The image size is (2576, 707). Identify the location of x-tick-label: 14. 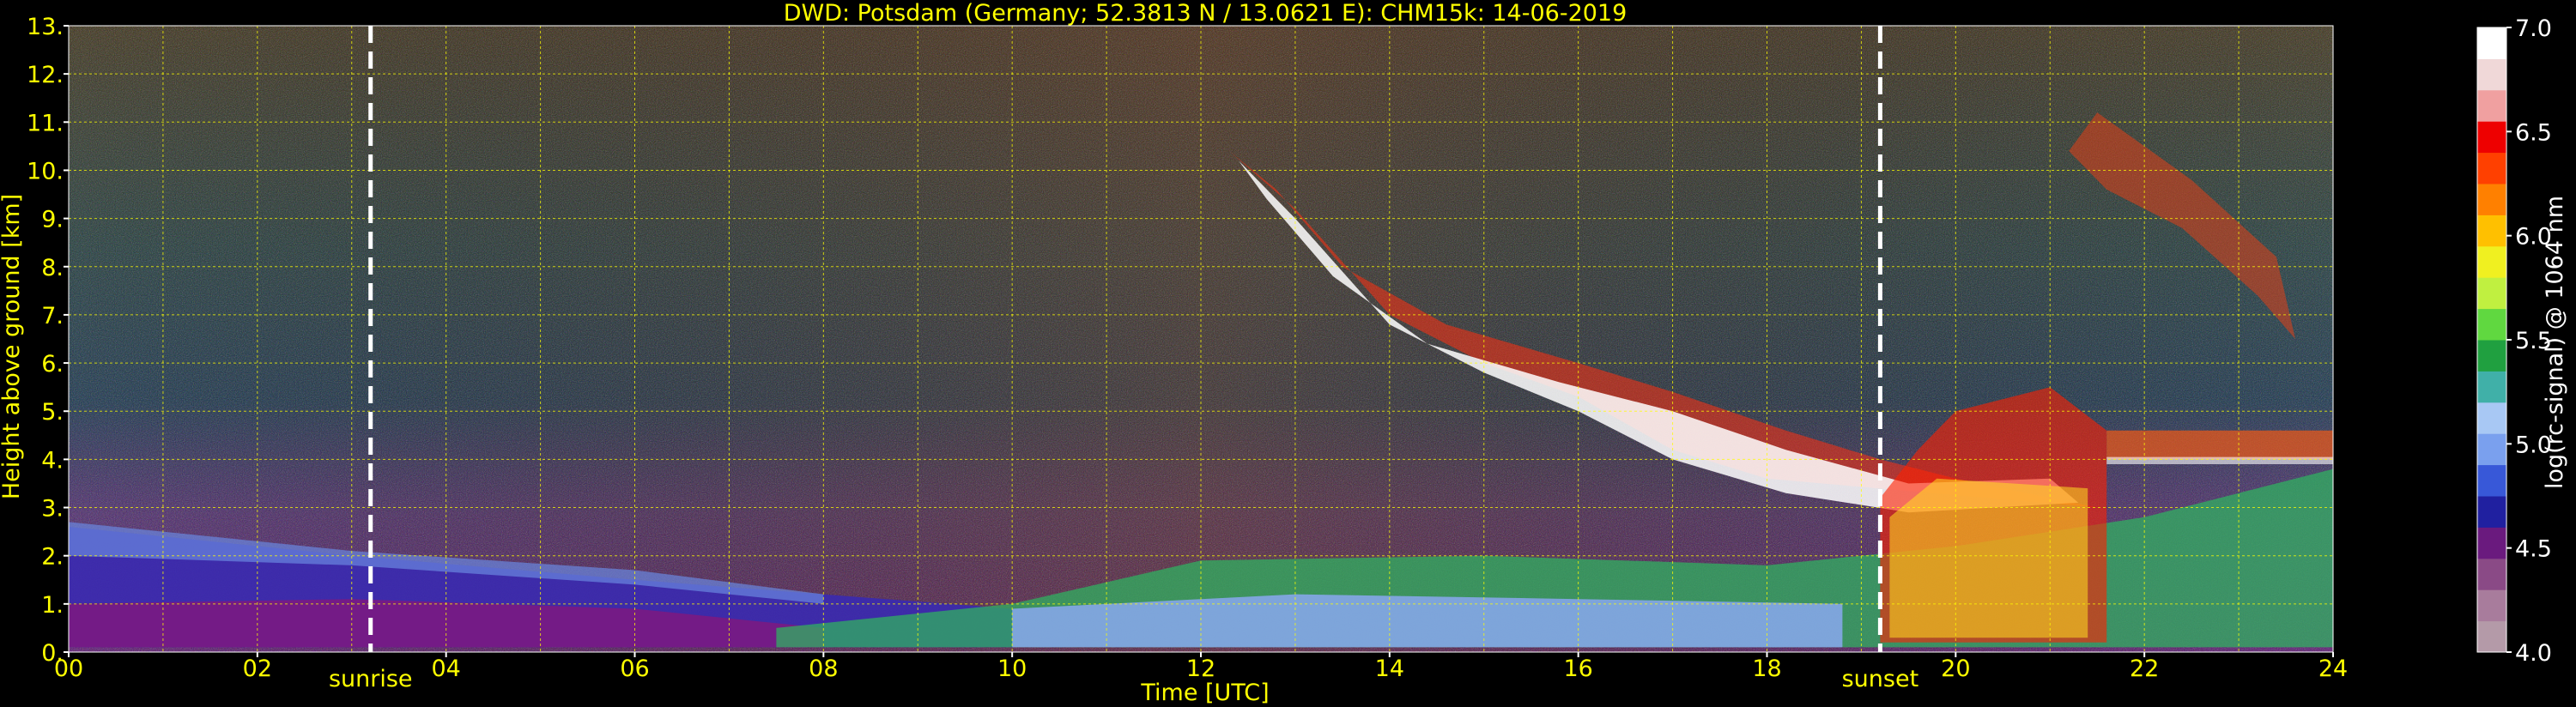
(1389, 669).